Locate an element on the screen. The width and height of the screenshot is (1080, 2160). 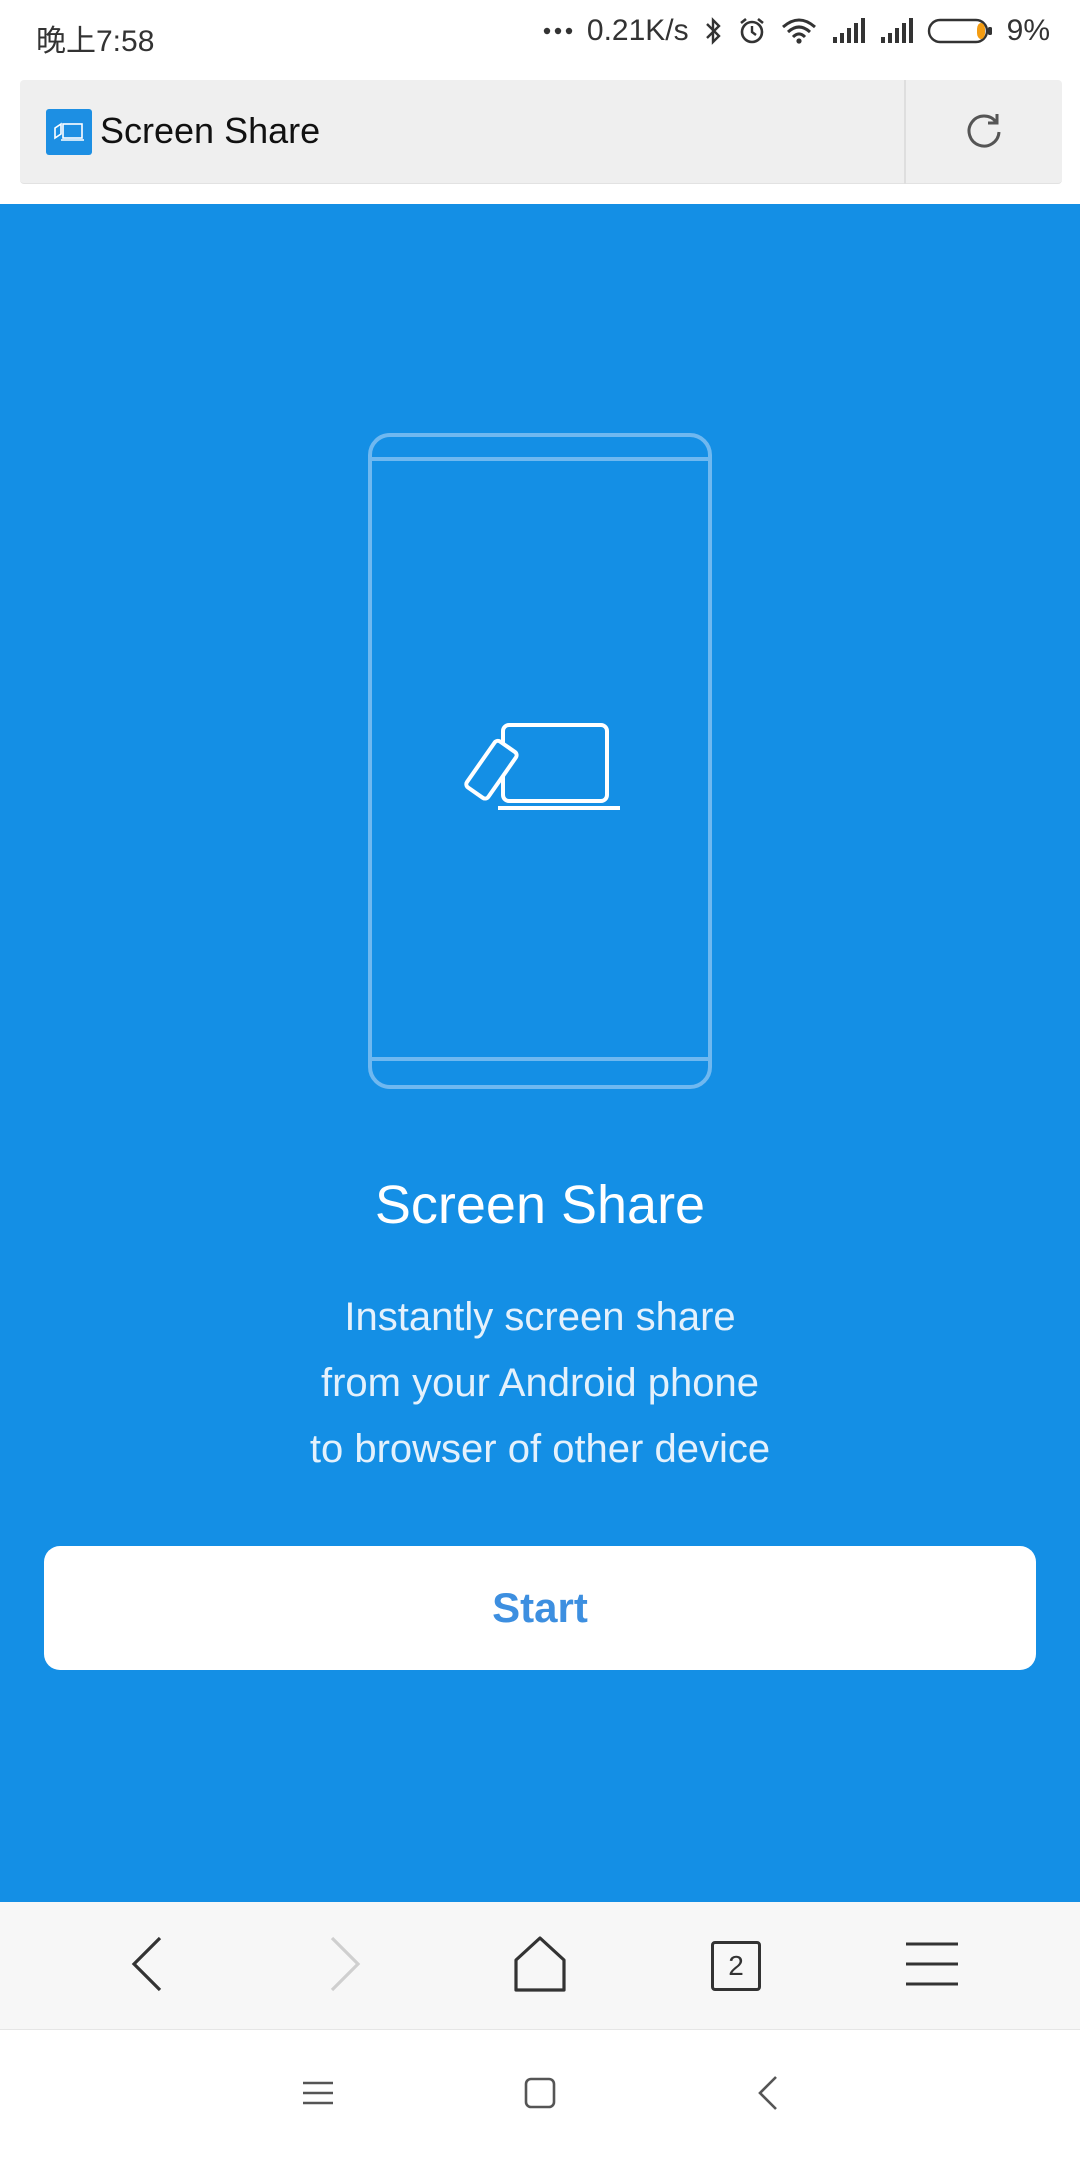
back-button is located at coordinates (148, 1966).